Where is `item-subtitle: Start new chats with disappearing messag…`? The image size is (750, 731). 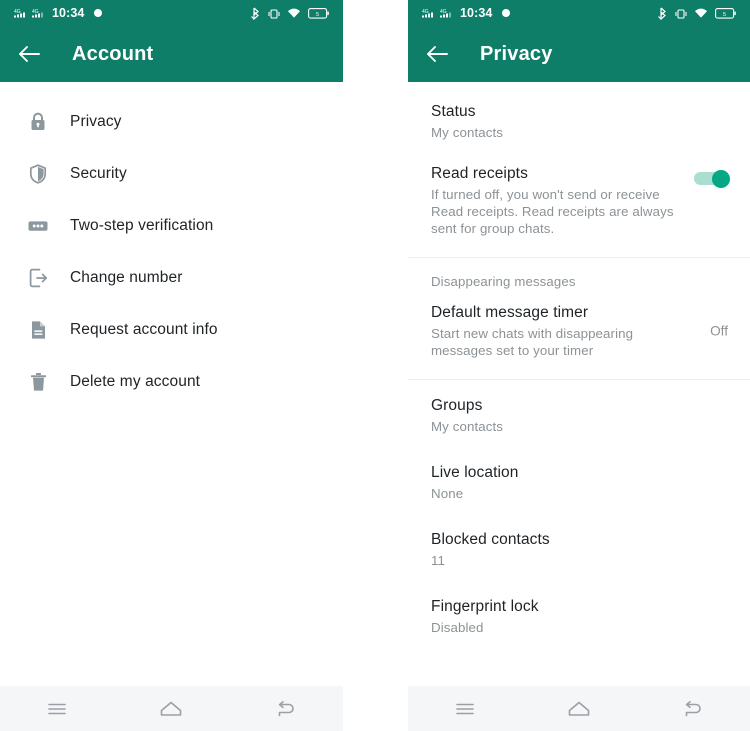 item-subtitle: Start new chats with disappearing messag… is located at coordinates (532, 342).